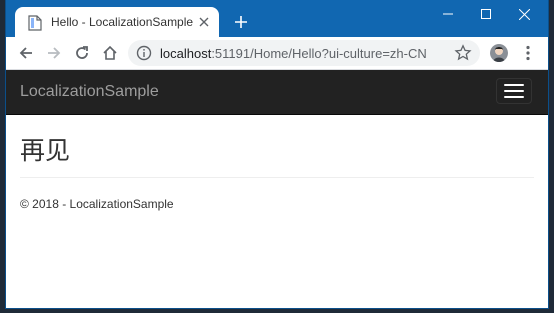  Describe the element at coordinates (186, 53) in the screenshot. I see `url-host: localhost` at that location.